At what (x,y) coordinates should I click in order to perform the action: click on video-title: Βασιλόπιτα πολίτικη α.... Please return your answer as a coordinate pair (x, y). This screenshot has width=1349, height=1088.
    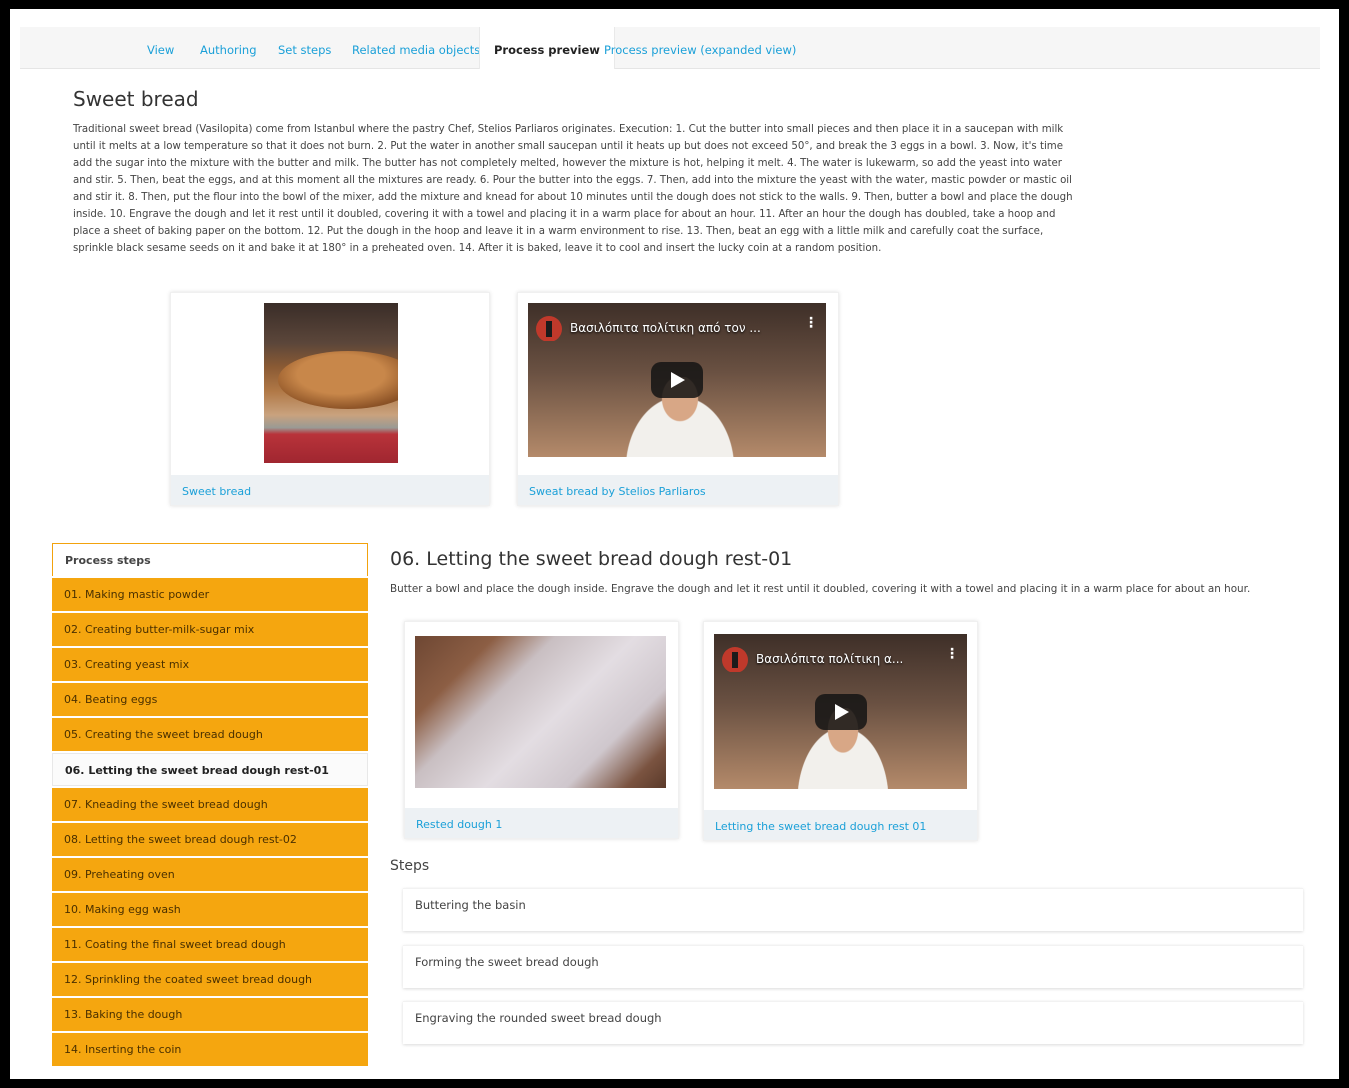
    Looking at the image, I should click on (830, 659).